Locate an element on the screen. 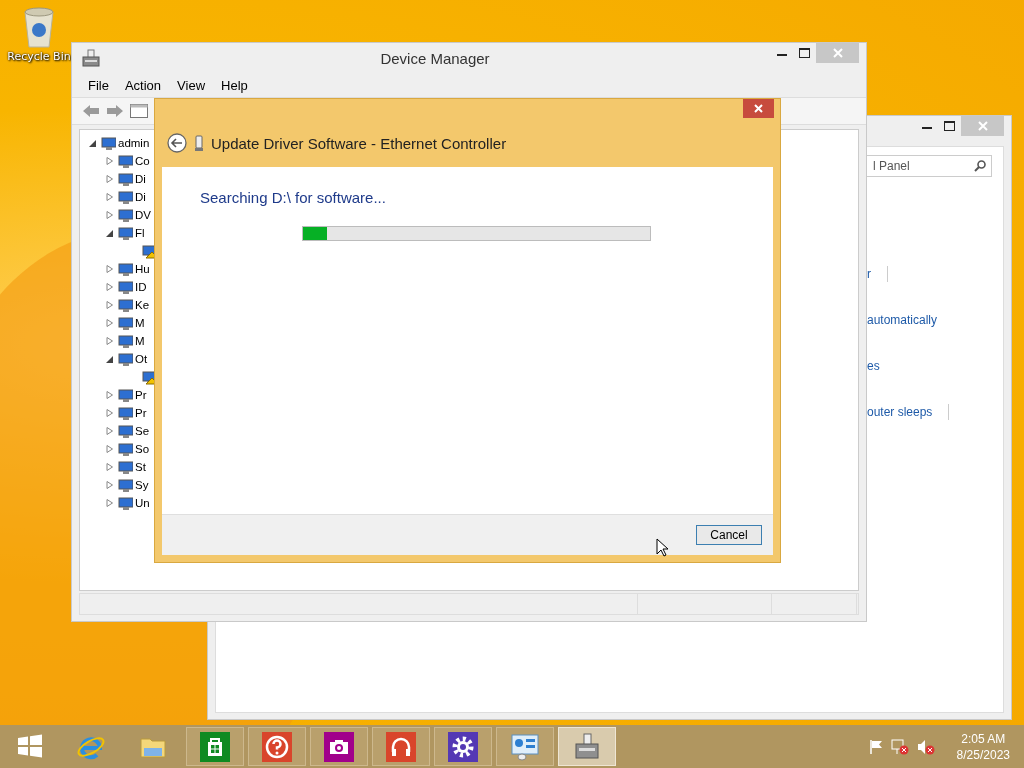 The width and height of the screenshot is (1024, 768). link: automatically is located at coordinates (902, 320).